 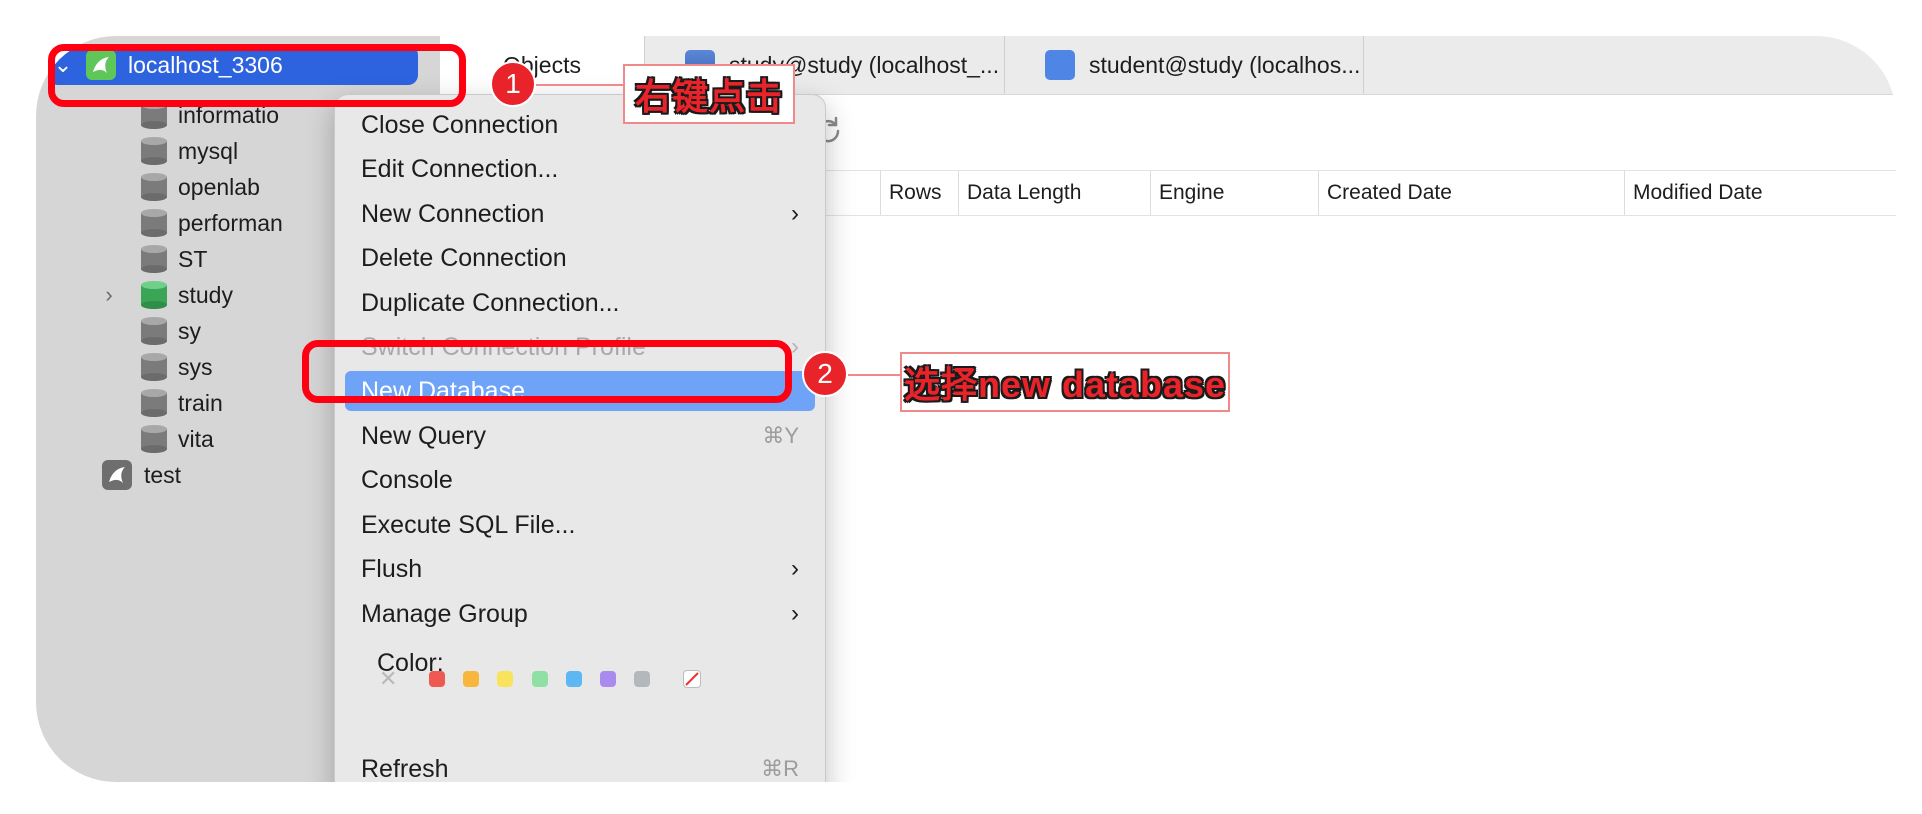 I want to click on column-data-length: Data Length, so click(x=1058, y=193).